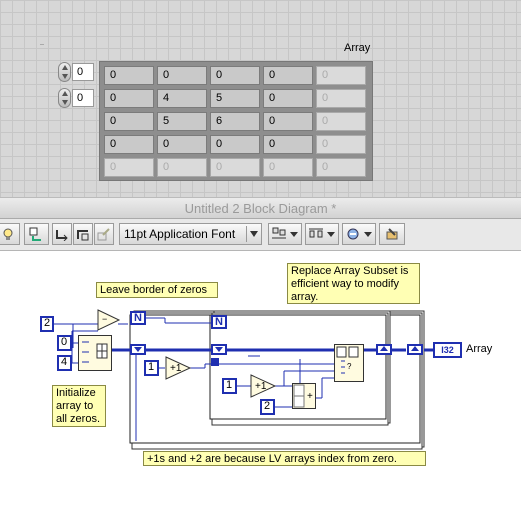 The width and height of the screenshot is (521, 523). I want to click on column-index-value: 0, so click(83, 98).